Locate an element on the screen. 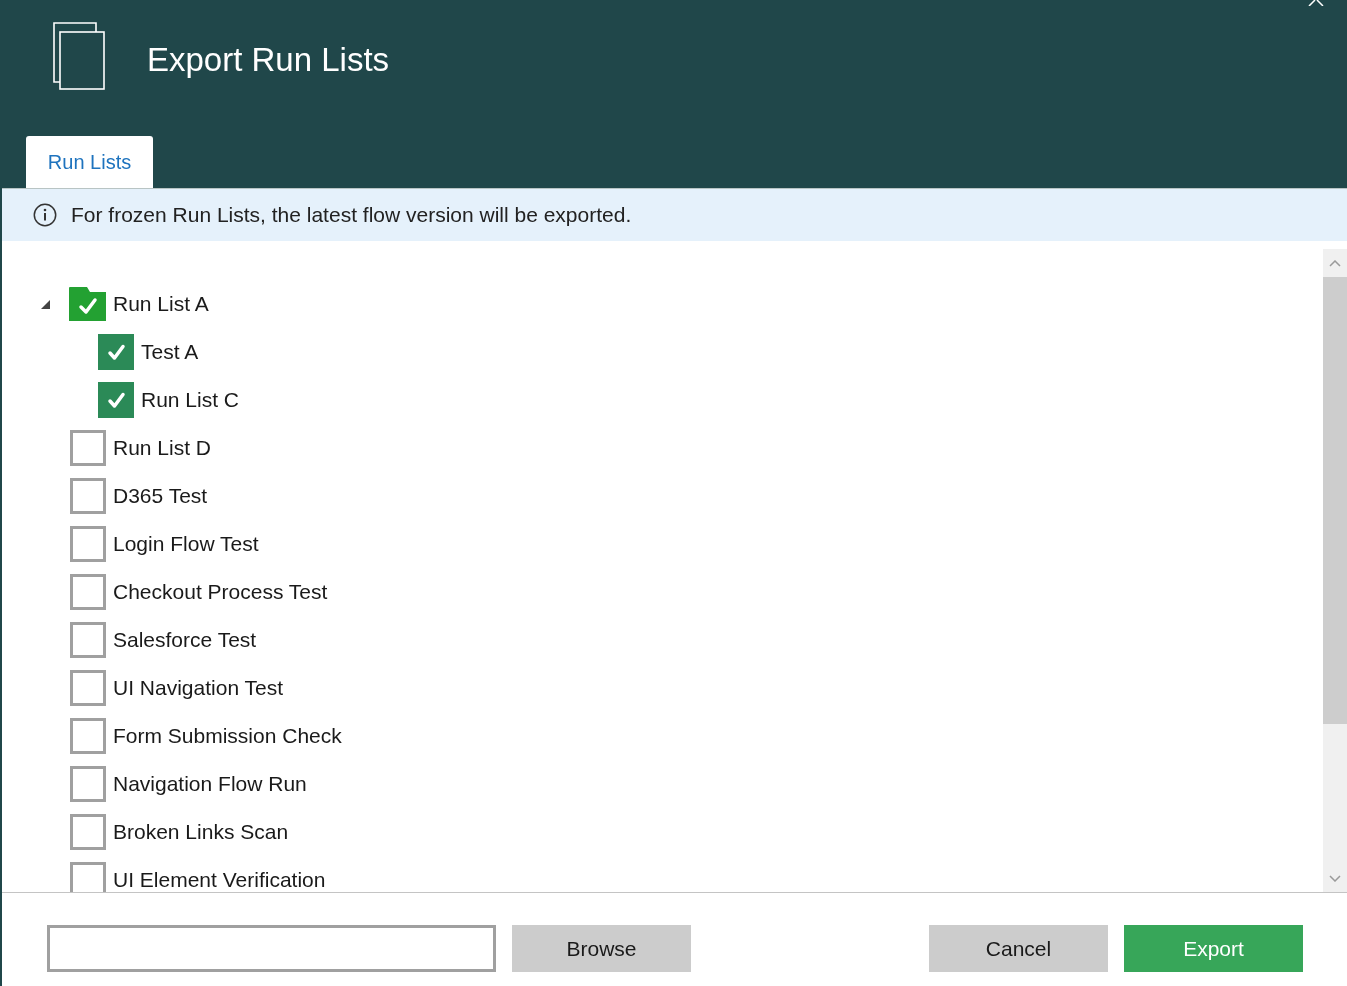 Image resolution: width=1347 pixels, height=986 pixels. tree-item-label: Test A is located at coordinates (170, 352).